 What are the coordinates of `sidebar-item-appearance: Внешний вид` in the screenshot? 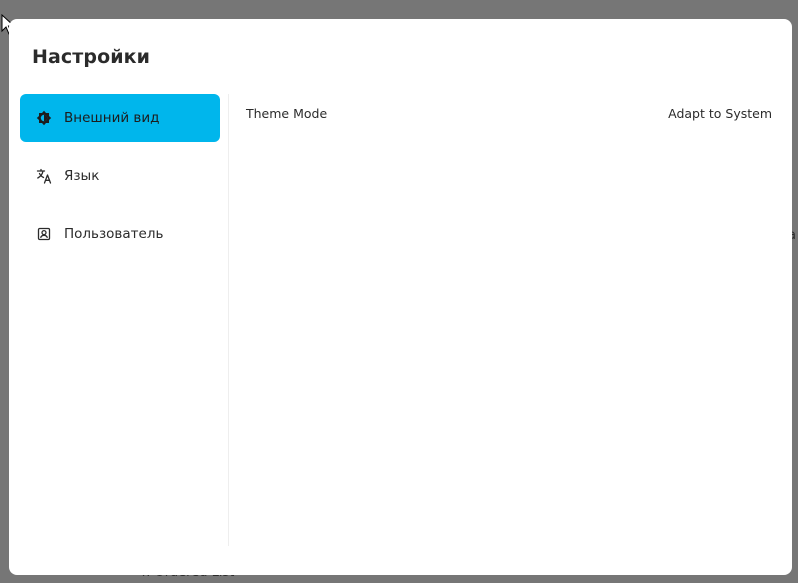 It's located at (120, 118).